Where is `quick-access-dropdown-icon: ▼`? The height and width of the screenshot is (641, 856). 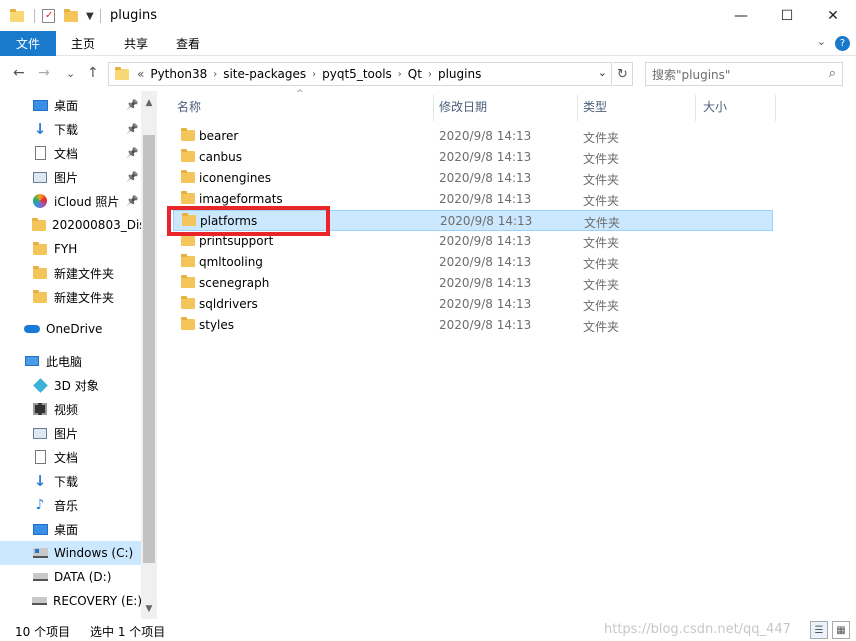 quick-access-dropdown-icon: ▼ is located at coordinates (90, 16).